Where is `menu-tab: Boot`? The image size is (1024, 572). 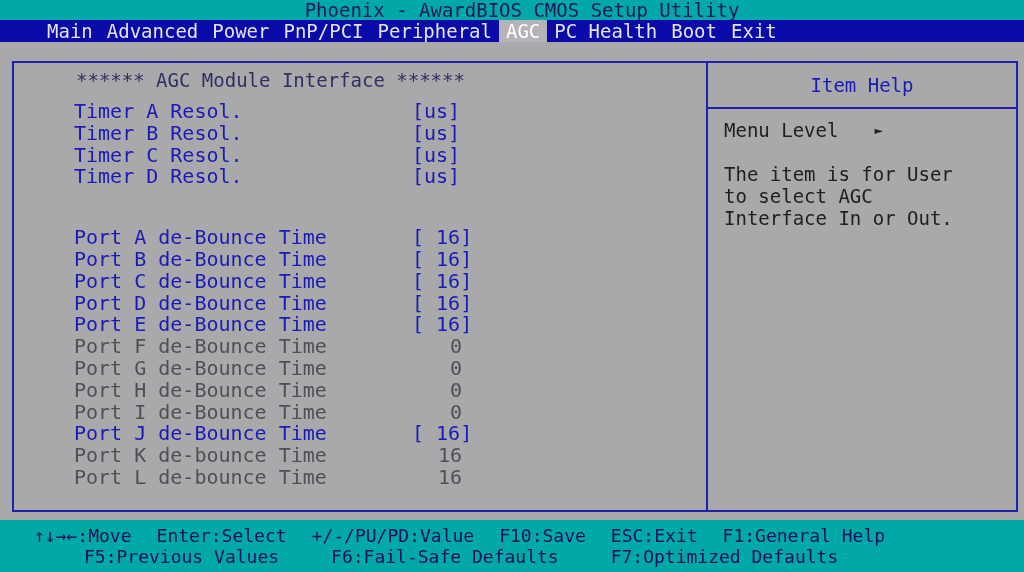 menu-tab: Boot is located at coordinates (694, 31).